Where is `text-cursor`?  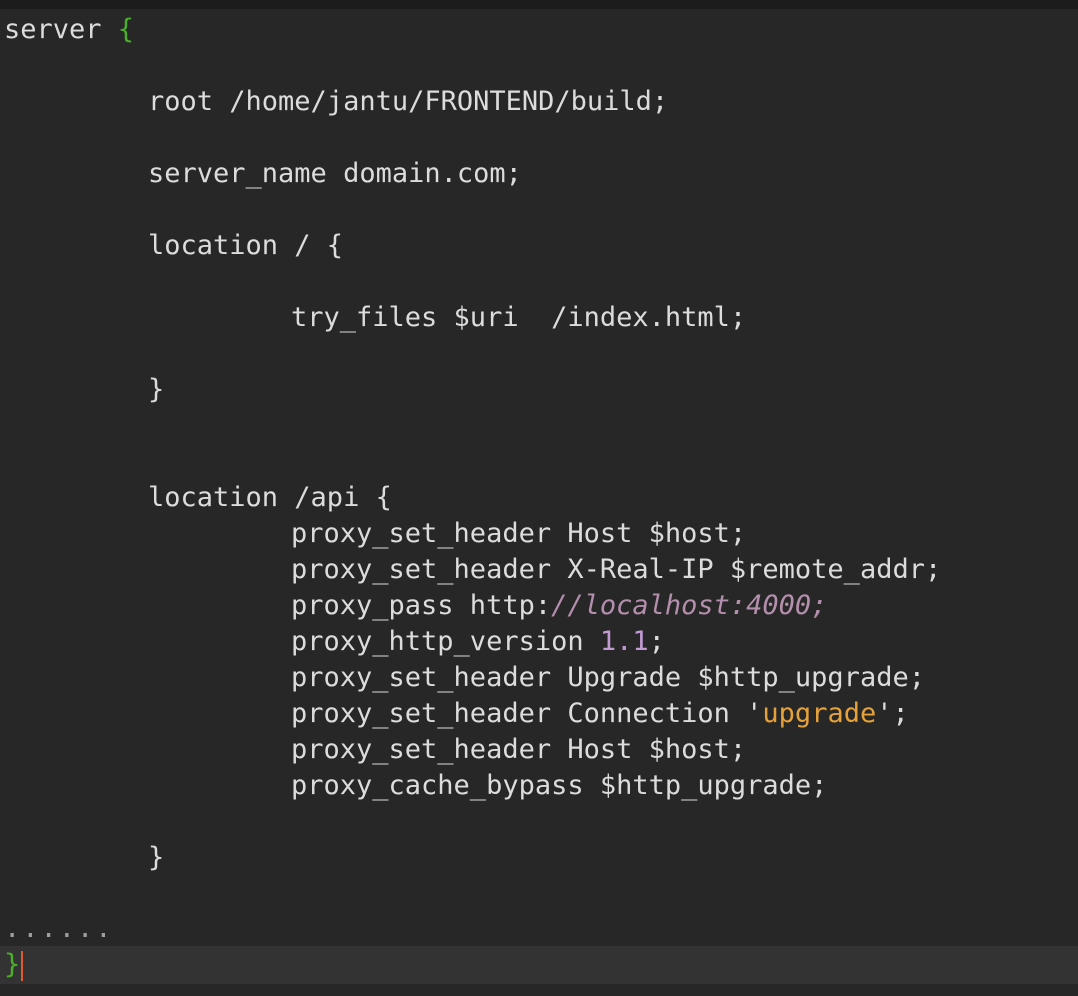
text-cursor is located at coordinates (22, 965).